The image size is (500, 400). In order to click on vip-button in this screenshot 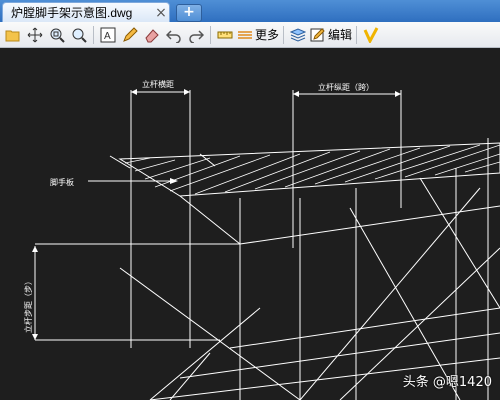, I will do `click(371, 35)`.